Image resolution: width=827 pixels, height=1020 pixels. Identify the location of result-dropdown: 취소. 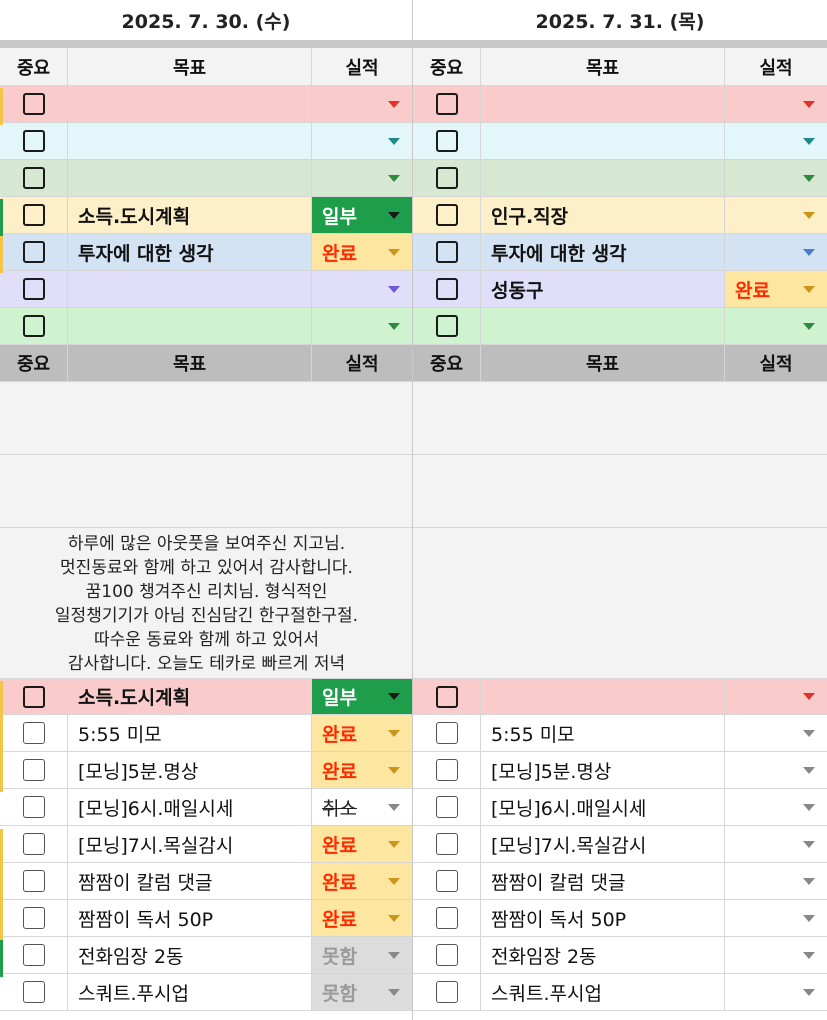
(362, 807).